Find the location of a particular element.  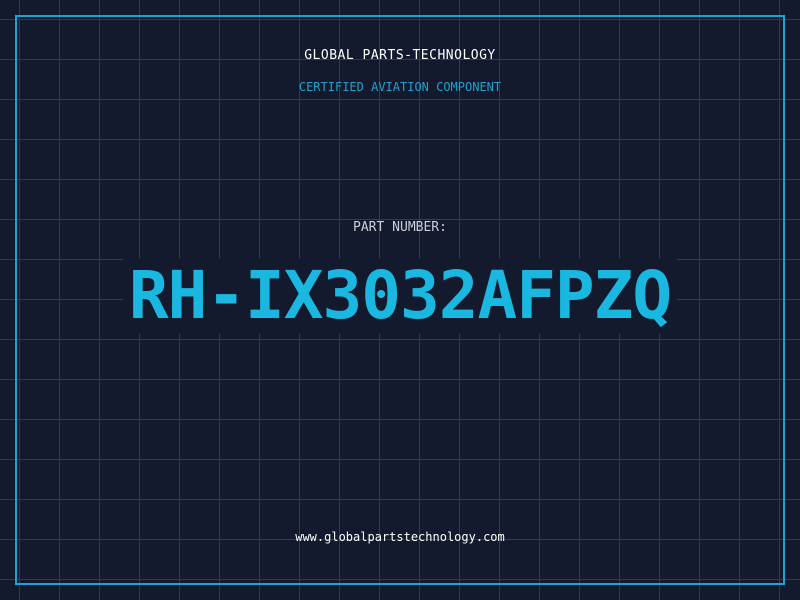

certification-tagline: CERTIFIED AVIATION COMPONENT is located at coordinates (400, 87).